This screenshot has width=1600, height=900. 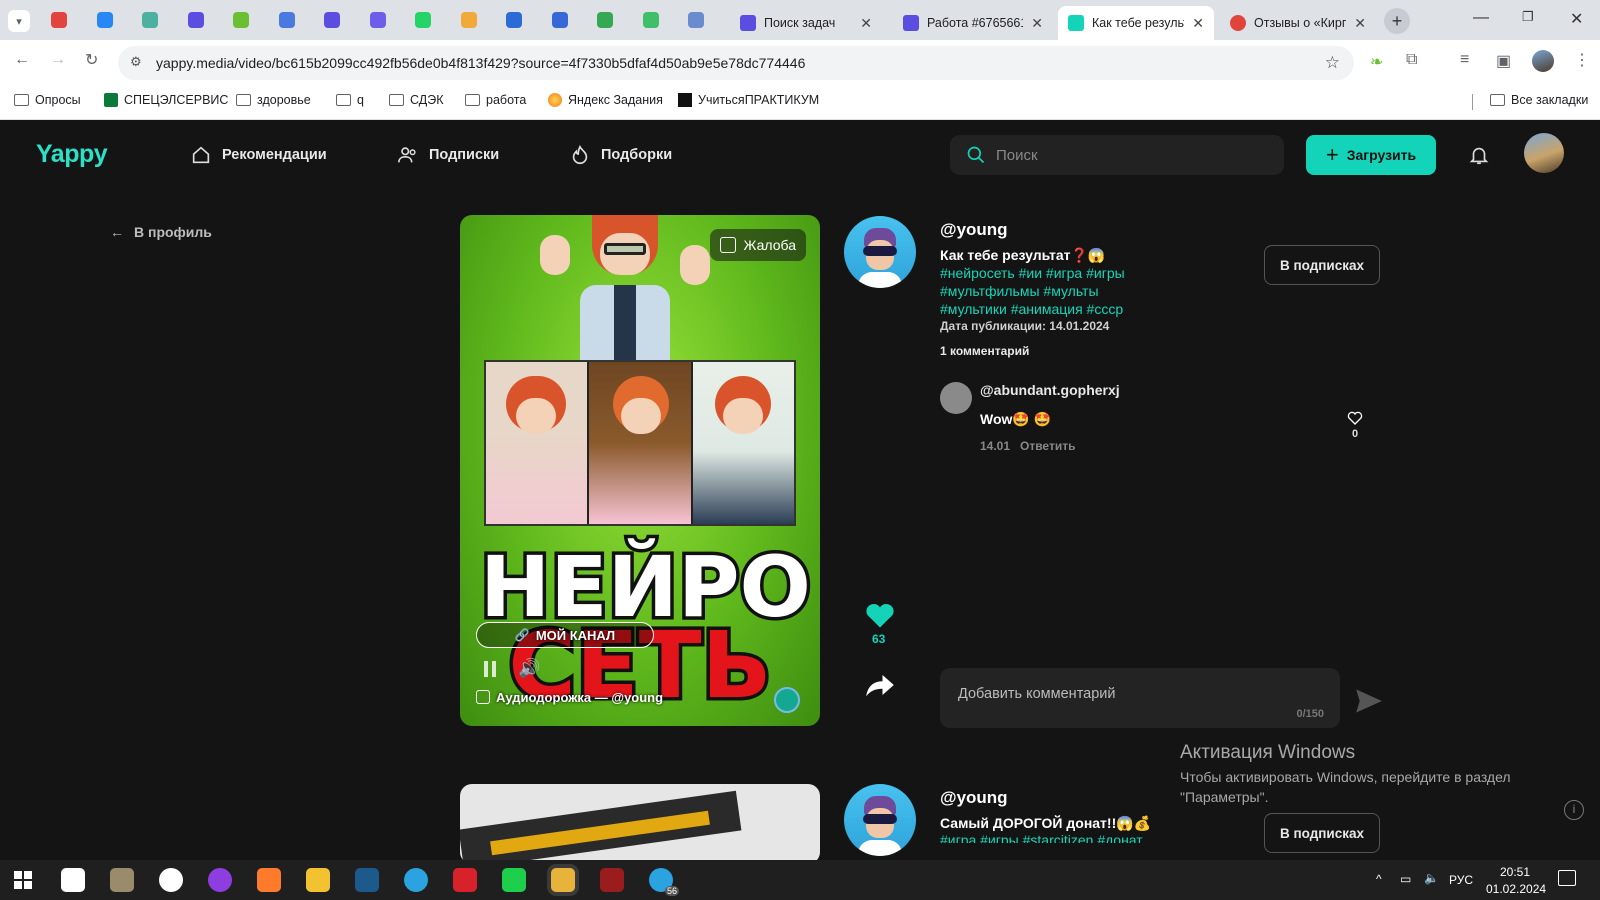 I want to click on subscribed-button: В подписках, so click(x=1322, y=265).